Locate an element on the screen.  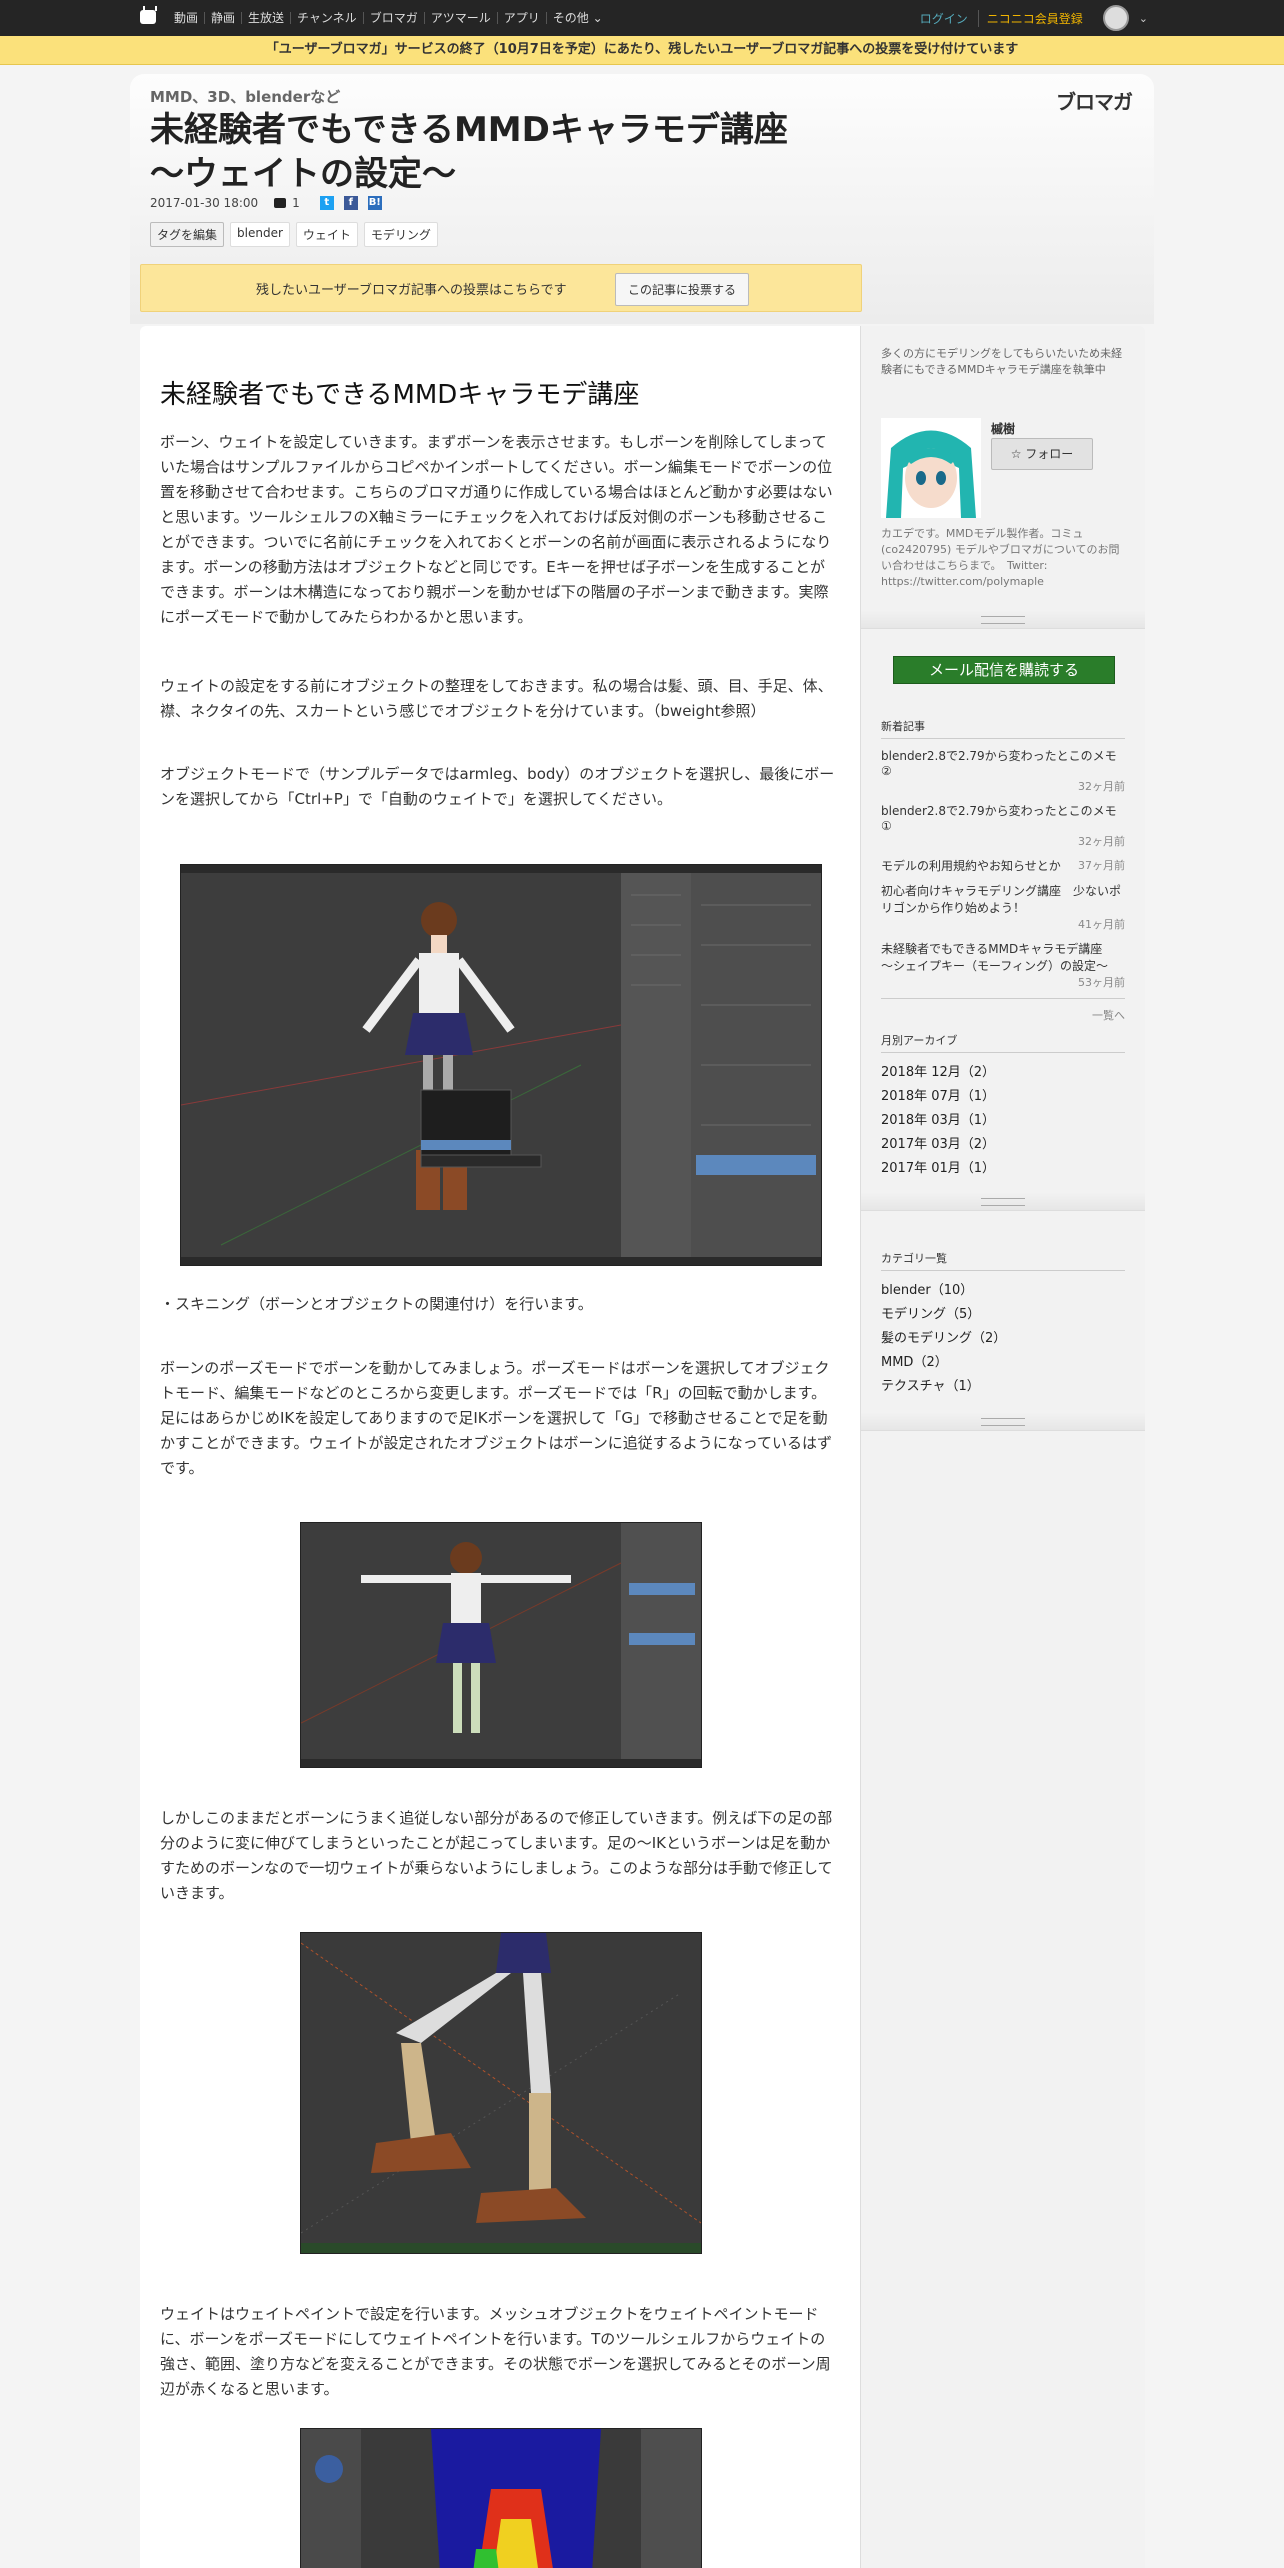
blog-name: MMD、3D、blenderなど is located at coordinates (245, 96).